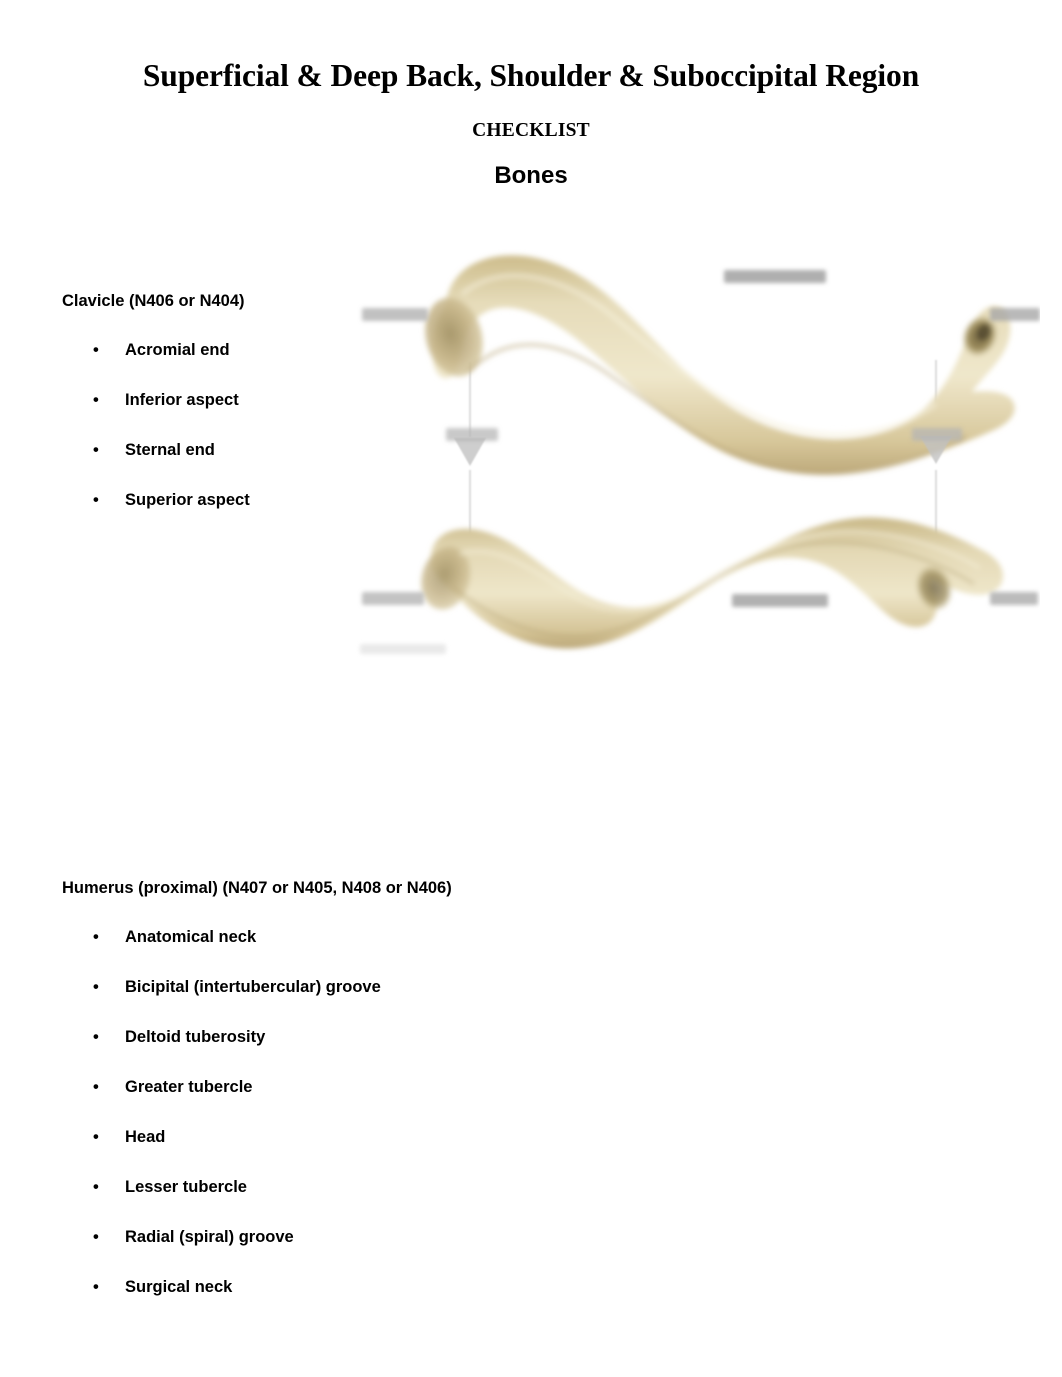 This screenshot has height=1377, width=1062. What do you see at coordinates (187, 500) in the screenshot?
I see `list-item-label: Superior aspect` at bounding box center [187, 500].